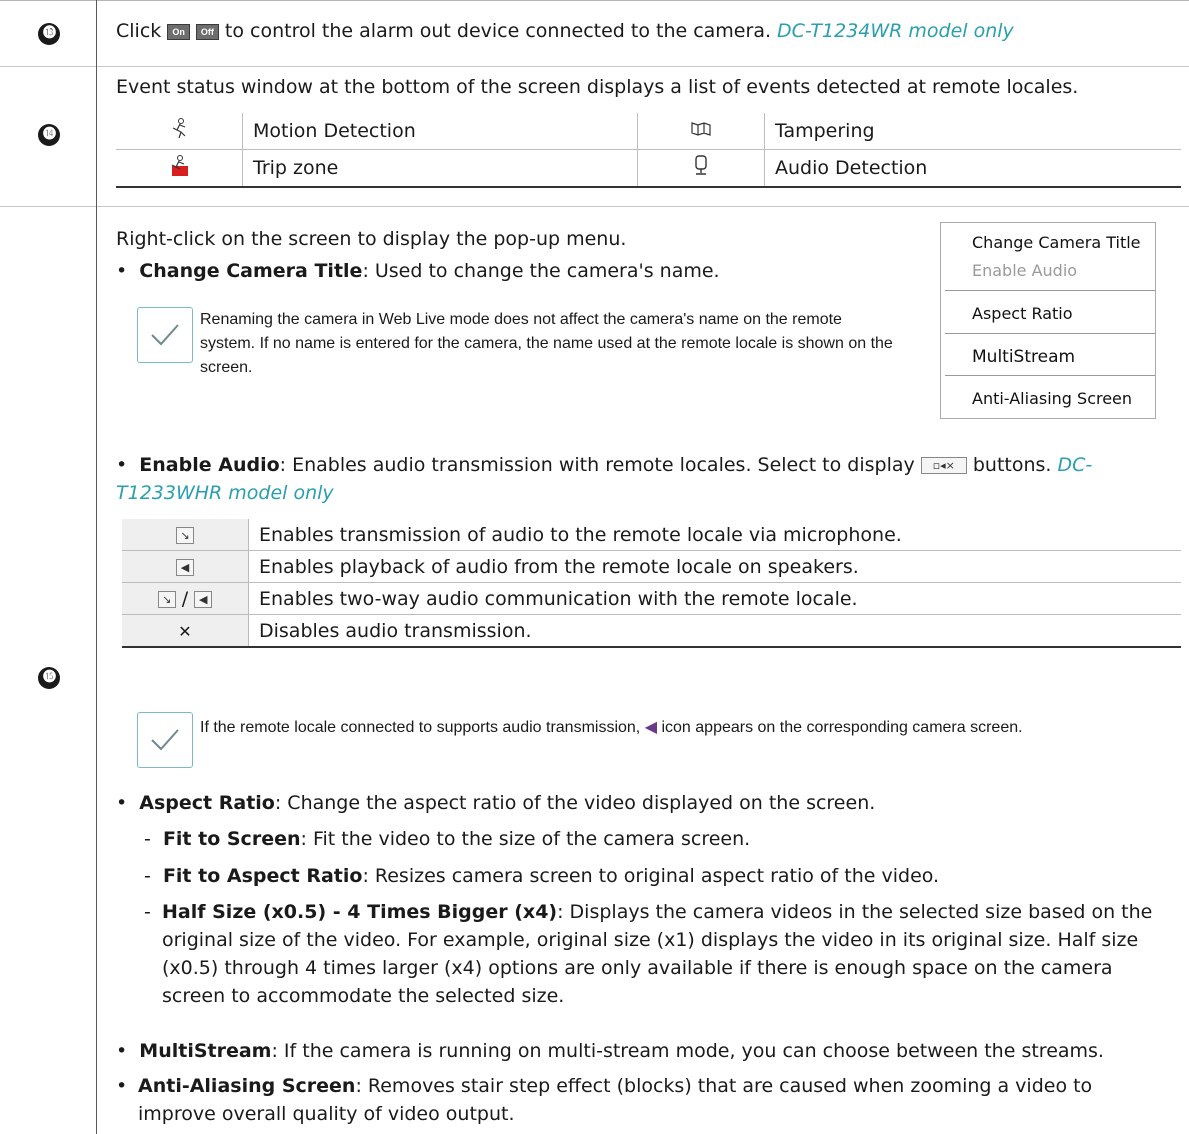 This screenshot has width=1189, height=1134. What do you see at coordinates (231, 839) in the screenshot?
I see `sub-label: Fit to Screen` at bounding box center [231, 839].